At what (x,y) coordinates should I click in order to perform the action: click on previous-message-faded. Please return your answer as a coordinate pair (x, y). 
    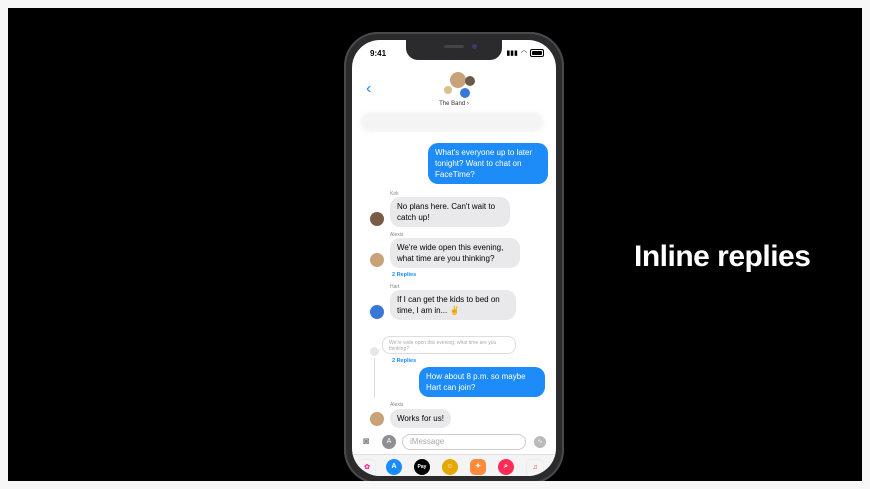
    Looking at the image, I should click on (452, 122).